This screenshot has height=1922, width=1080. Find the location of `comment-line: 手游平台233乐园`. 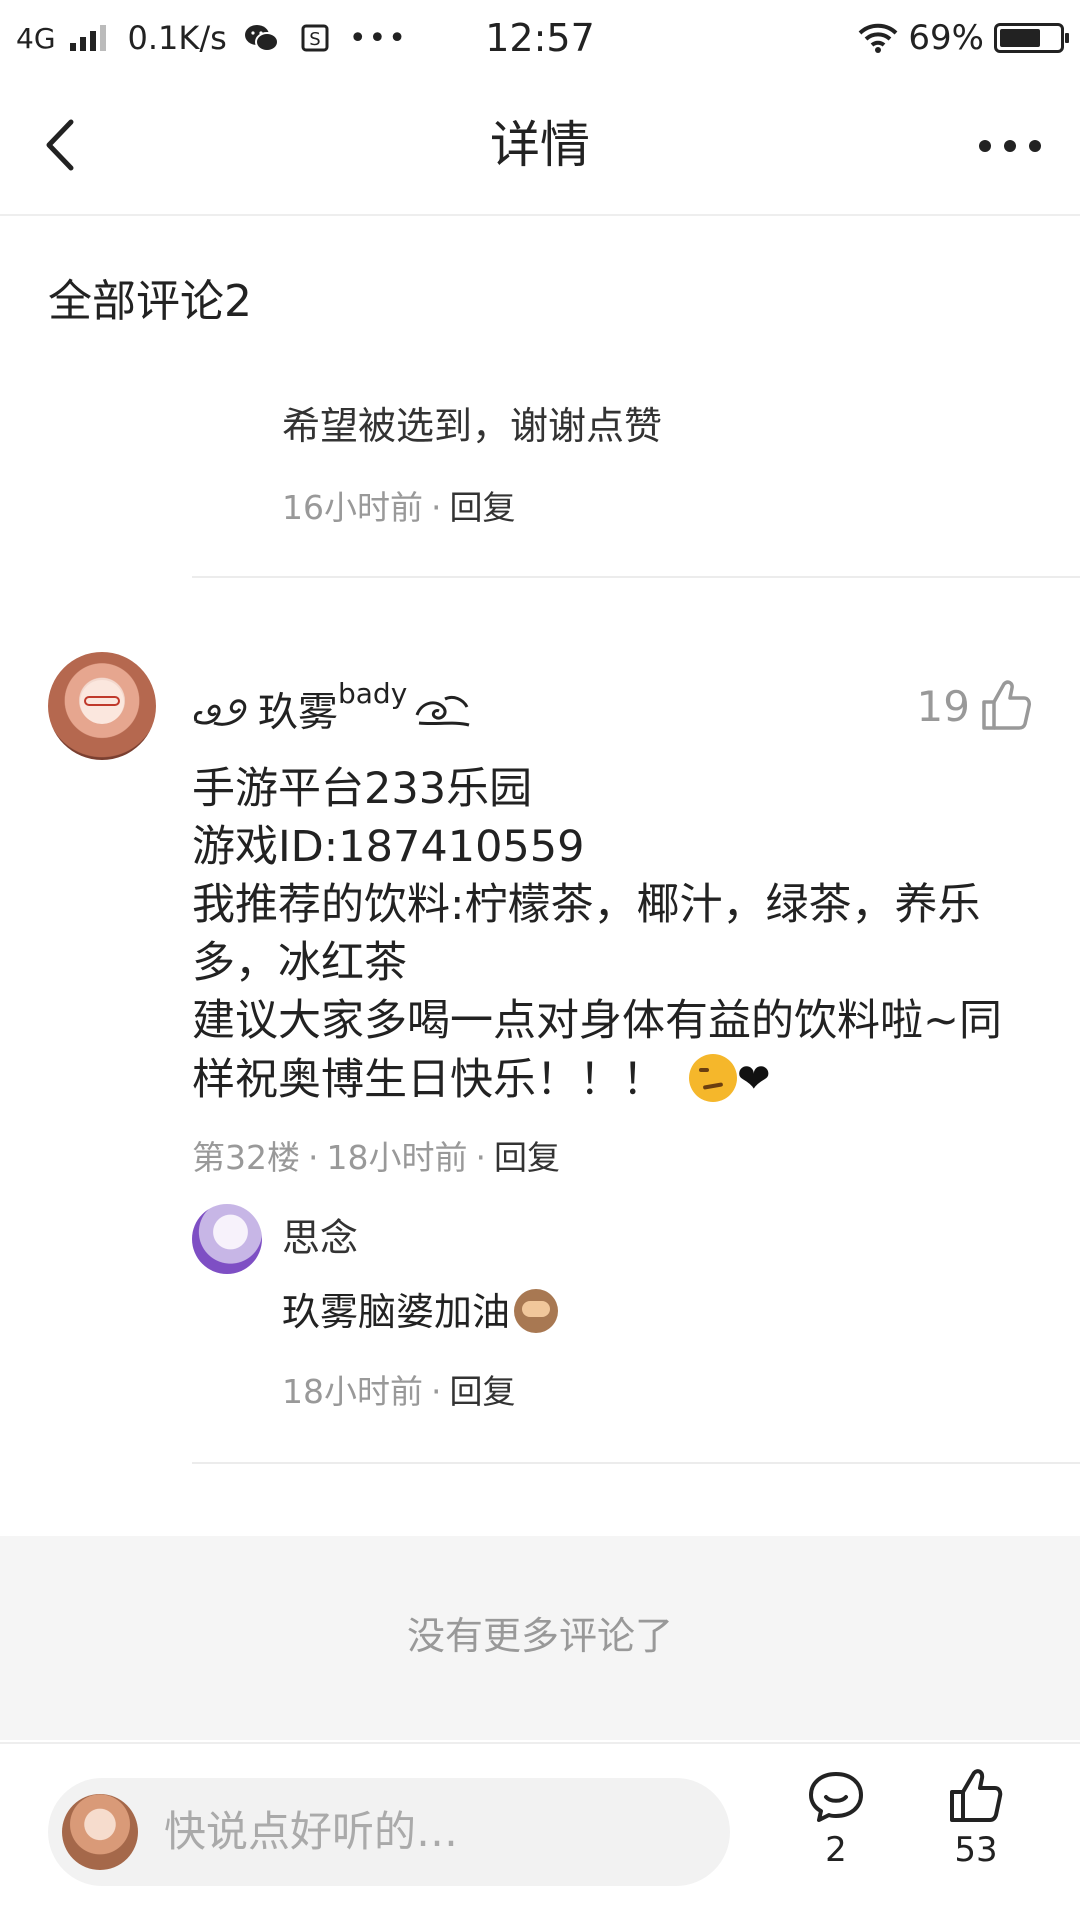

comment-line: 手游平台233乐园 is located at coordinates (362, 789).